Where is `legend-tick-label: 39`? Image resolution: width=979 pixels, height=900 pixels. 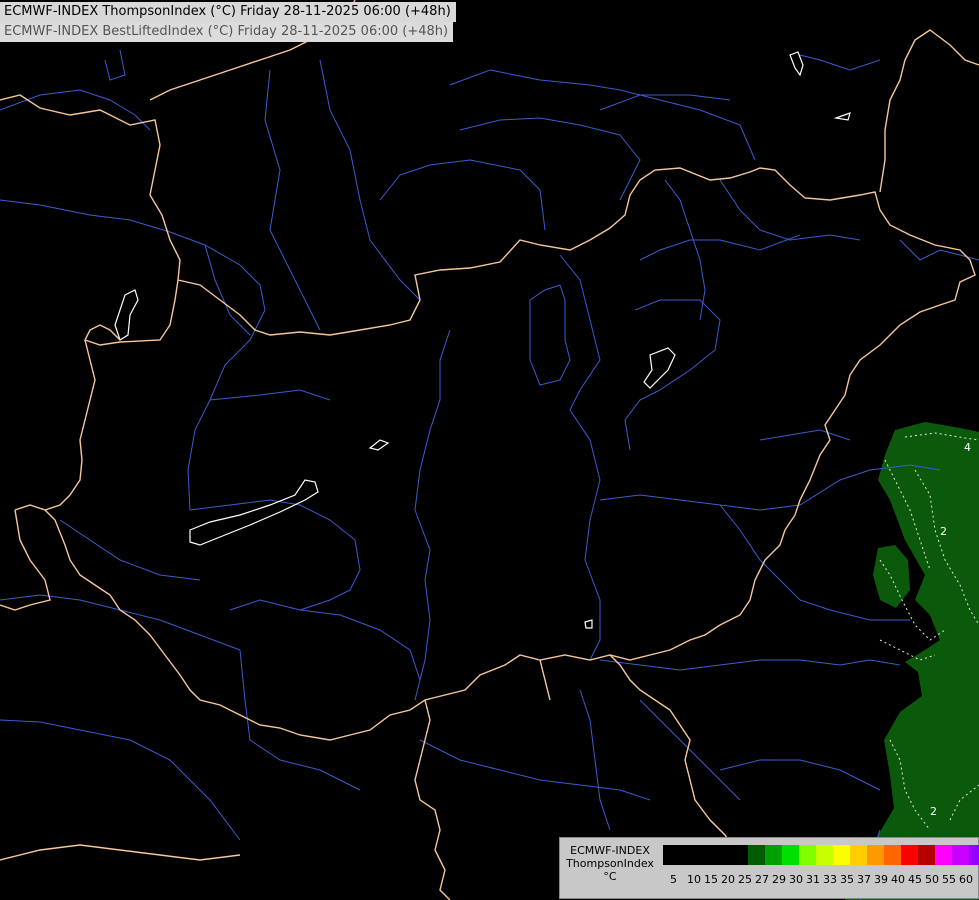 legend-tick-label: 39 is located at coordinates (881, 879).